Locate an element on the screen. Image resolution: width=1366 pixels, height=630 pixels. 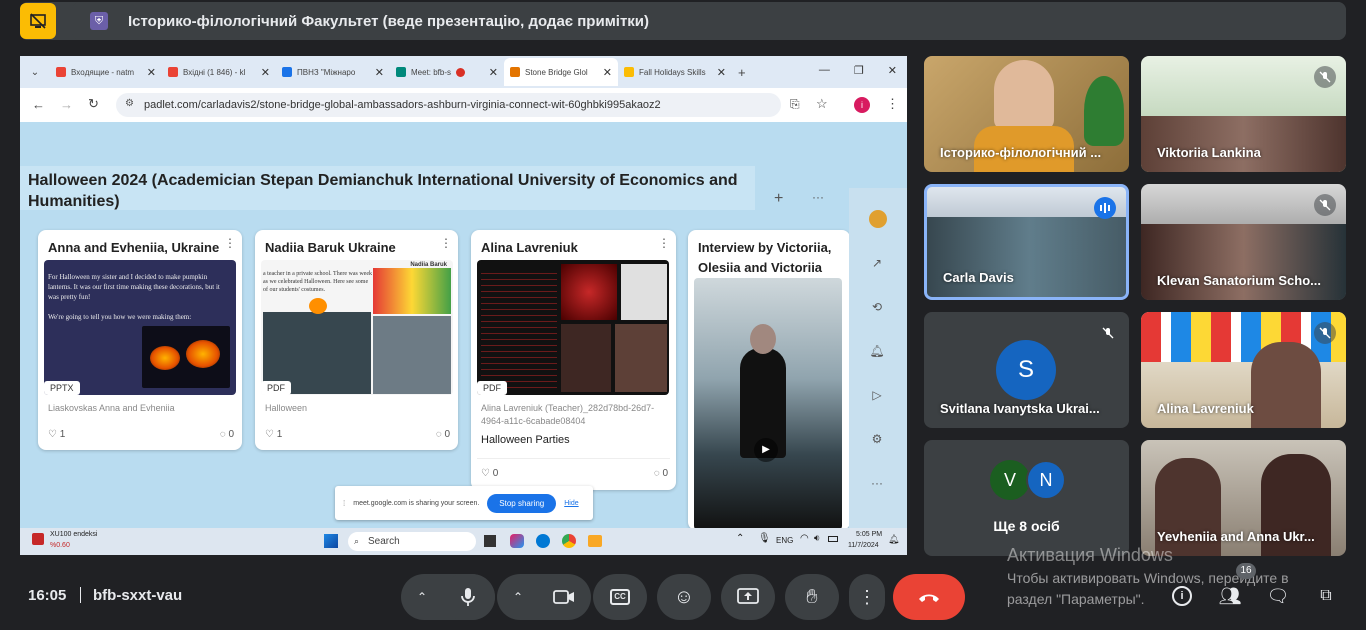
pumpkin-lanterns-image is located at coordinates (186, 357).